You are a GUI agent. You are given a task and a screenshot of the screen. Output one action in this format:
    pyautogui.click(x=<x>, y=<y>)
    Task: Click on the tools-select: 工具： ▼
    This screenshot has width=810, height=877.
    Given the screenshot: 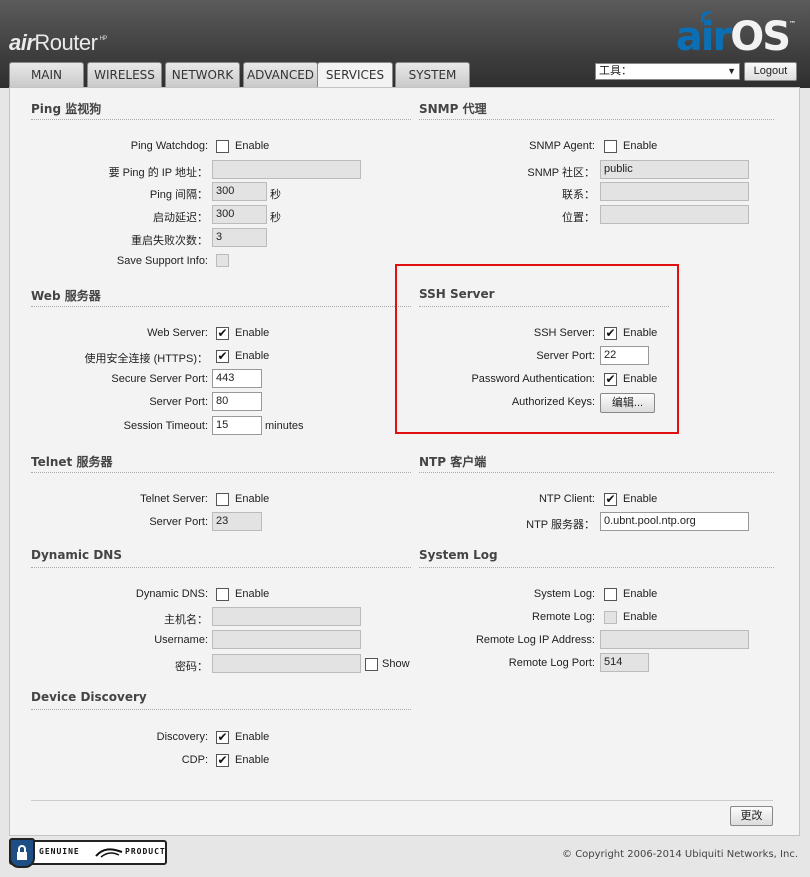 What is the action you would take?
    pyautogui.click(x=667, y=71)
    